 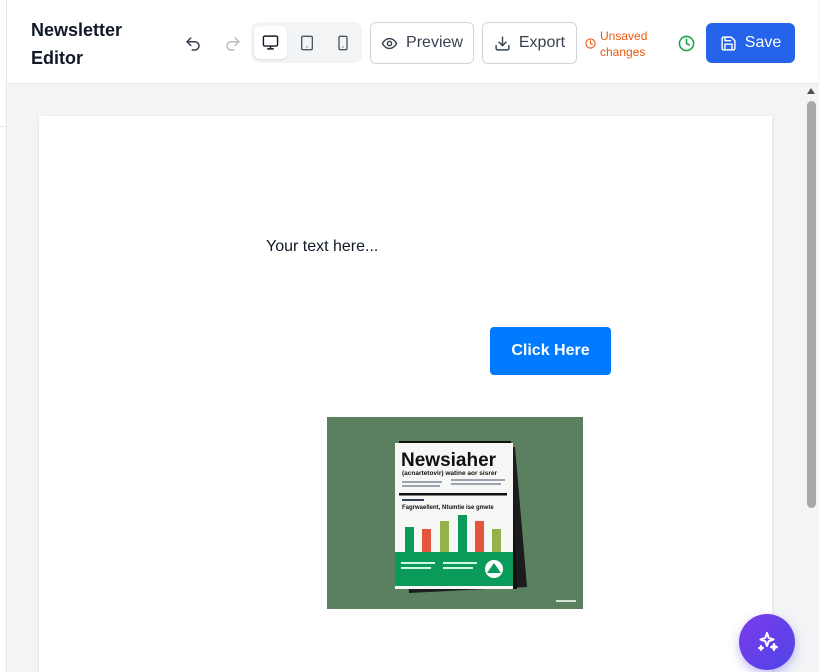 I want to click on download-icon, so click(x=502, y=43).